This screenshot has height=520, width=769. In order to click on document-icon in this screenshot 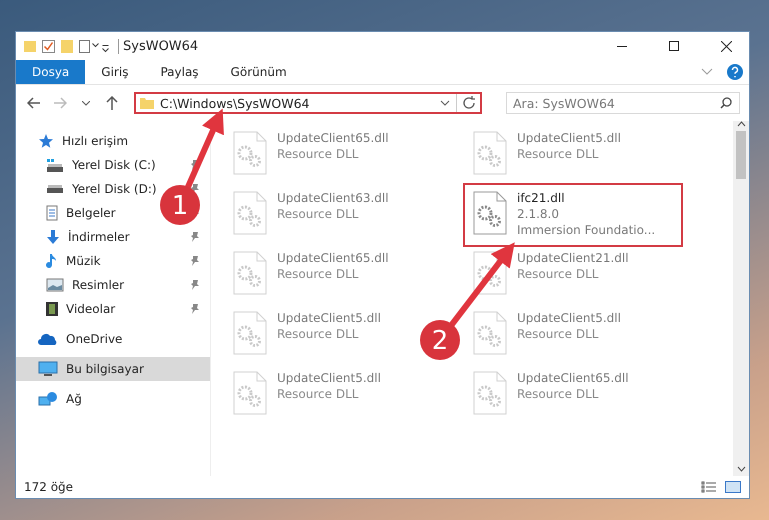, I will do `click(52, 213)`.